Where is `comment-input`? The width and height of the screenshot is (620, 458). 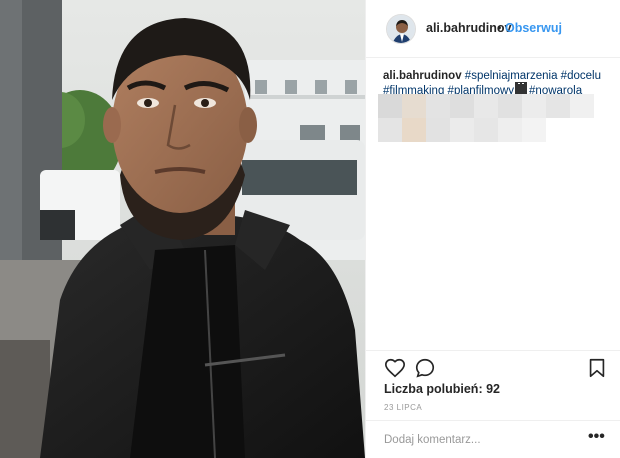 comment-input is located at coordinates (479, 440).